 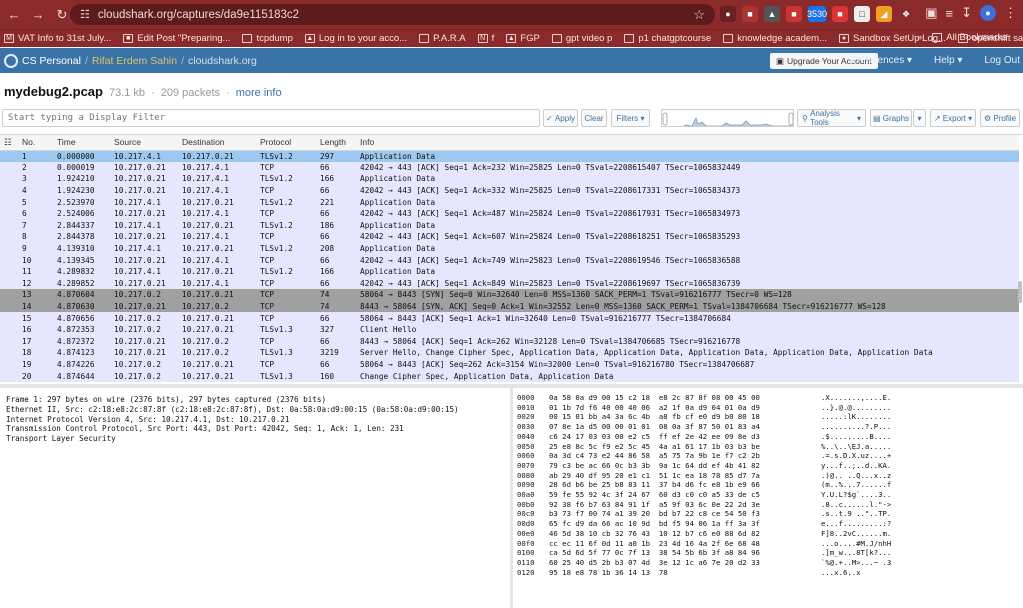 I want to click on graphs-button: ▤ Graphs, so click(x=891, y=118).